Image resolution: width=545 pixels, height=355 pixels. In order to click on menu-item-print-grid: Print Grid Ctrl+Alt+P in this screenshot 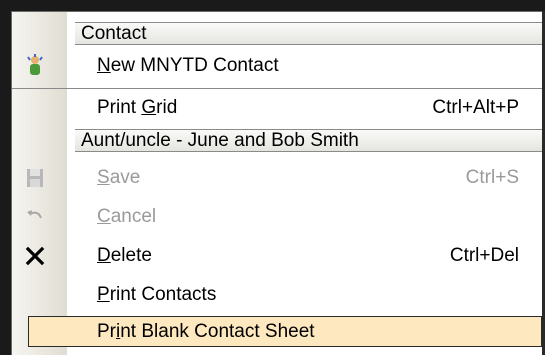, I will do `click(277, 108)`.